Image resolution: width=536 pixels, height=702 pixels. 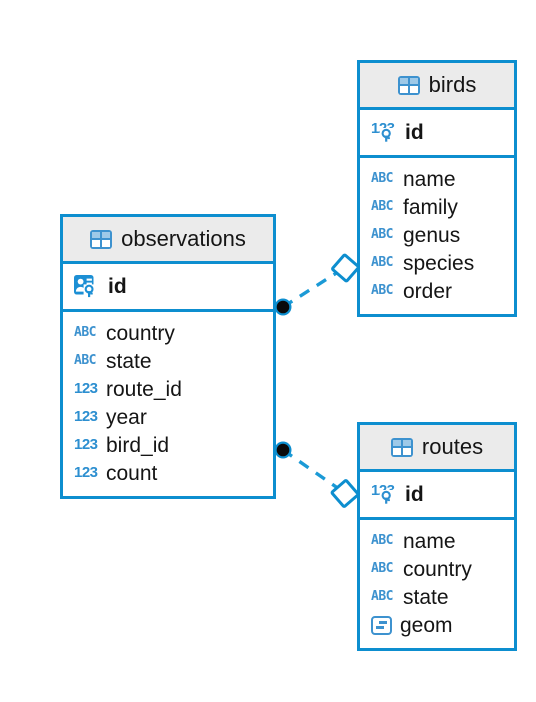 I want to click on field-row: 123 route_id, so click(x=168, y=389).